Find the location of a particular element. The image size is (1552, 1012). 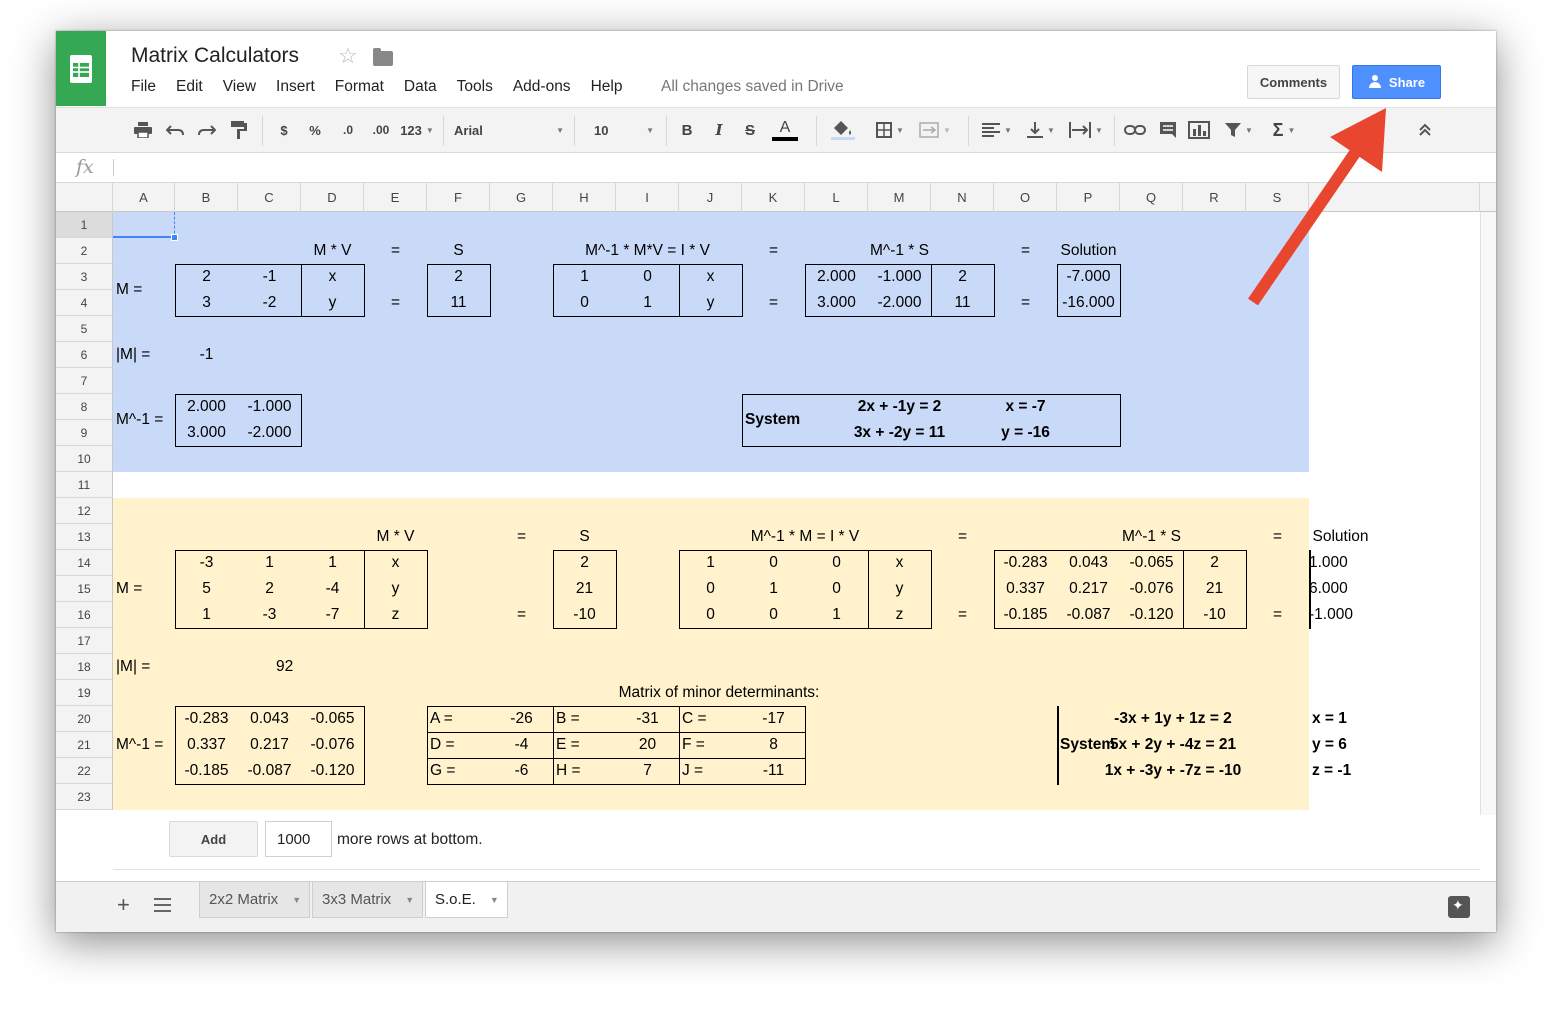

row-header-15: 15 is located at coordinates (84, 589).